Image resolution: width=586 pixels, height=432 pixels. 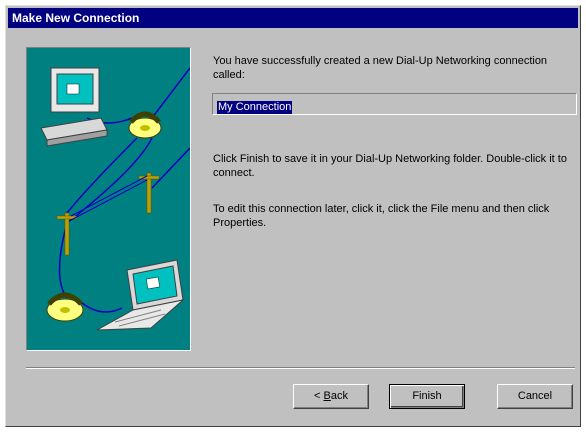 What do you see at coordinates (293, 18) in the screenshot?
I see `title-bar: Make New Connection` at bounding box center [293, 18].